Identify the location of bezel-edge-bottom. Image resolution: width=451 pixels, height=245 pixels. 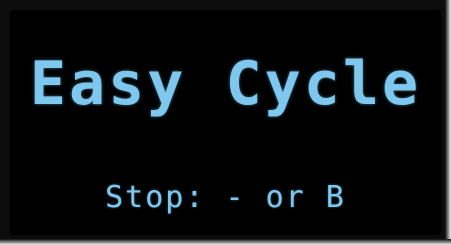
(225, 242).